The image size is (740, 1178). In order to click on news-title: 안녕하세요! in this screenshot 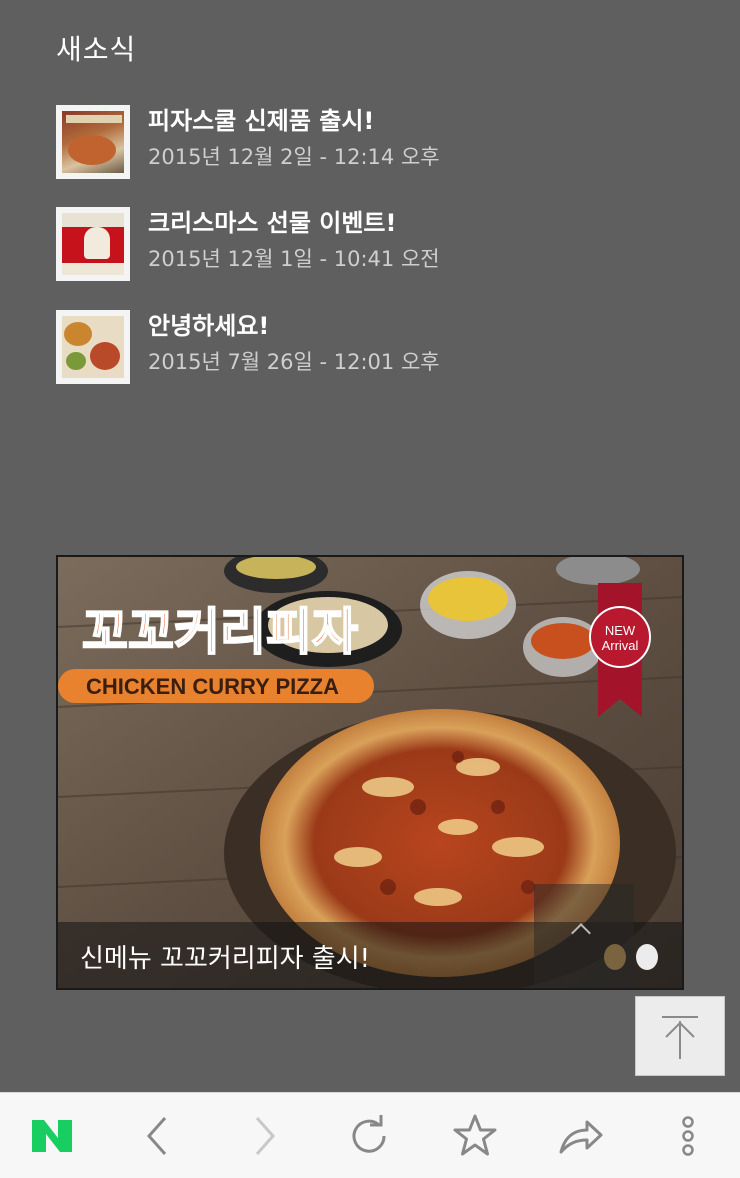, I will do `click(209, 326)`.